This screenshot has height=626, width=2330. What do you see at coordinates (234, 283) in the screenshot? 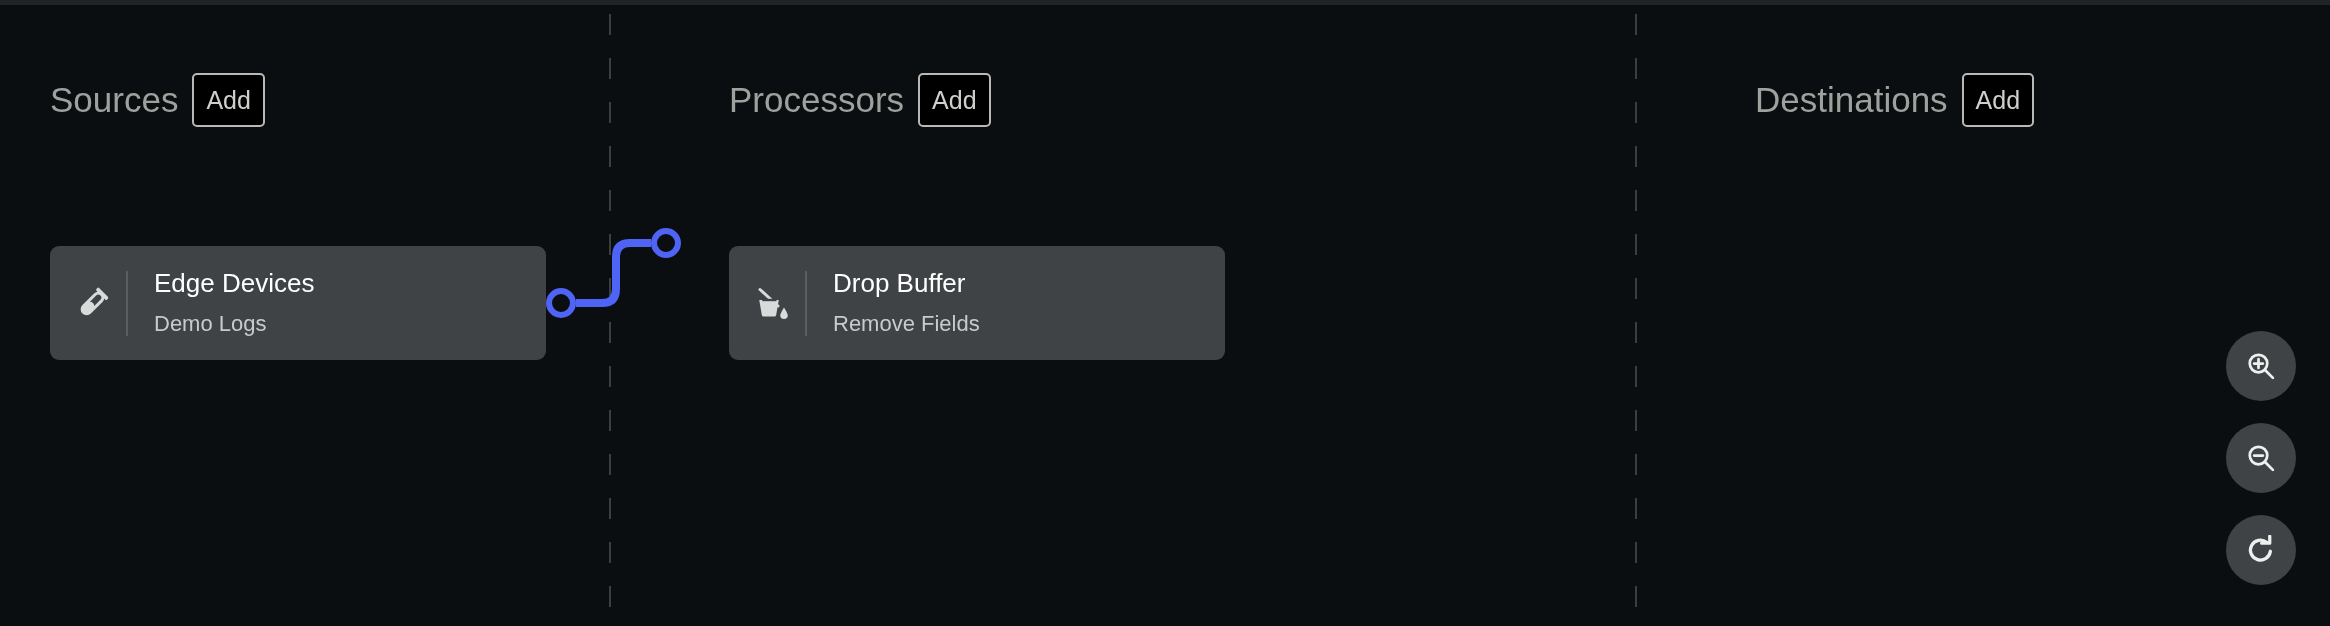
I see `node-title: Edge Devices` at bounding box center [234, 283].